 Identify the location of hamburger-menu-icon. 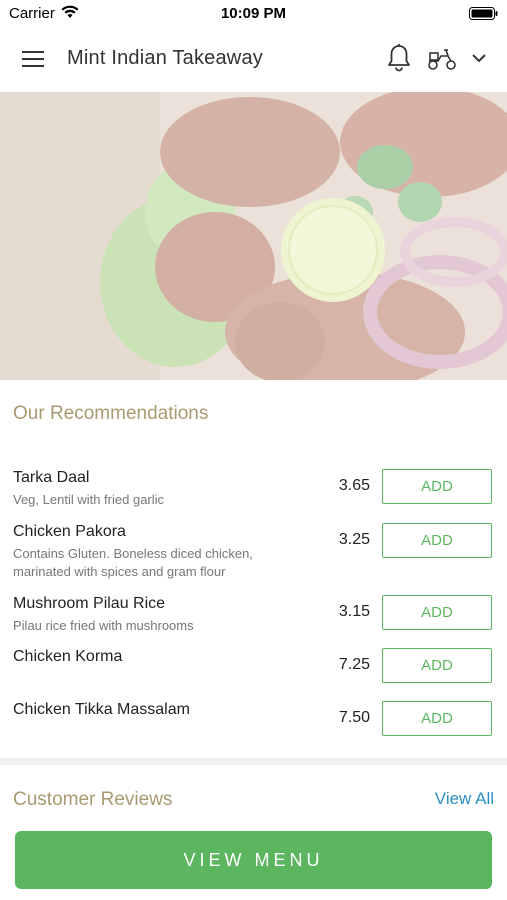
(34, 59).